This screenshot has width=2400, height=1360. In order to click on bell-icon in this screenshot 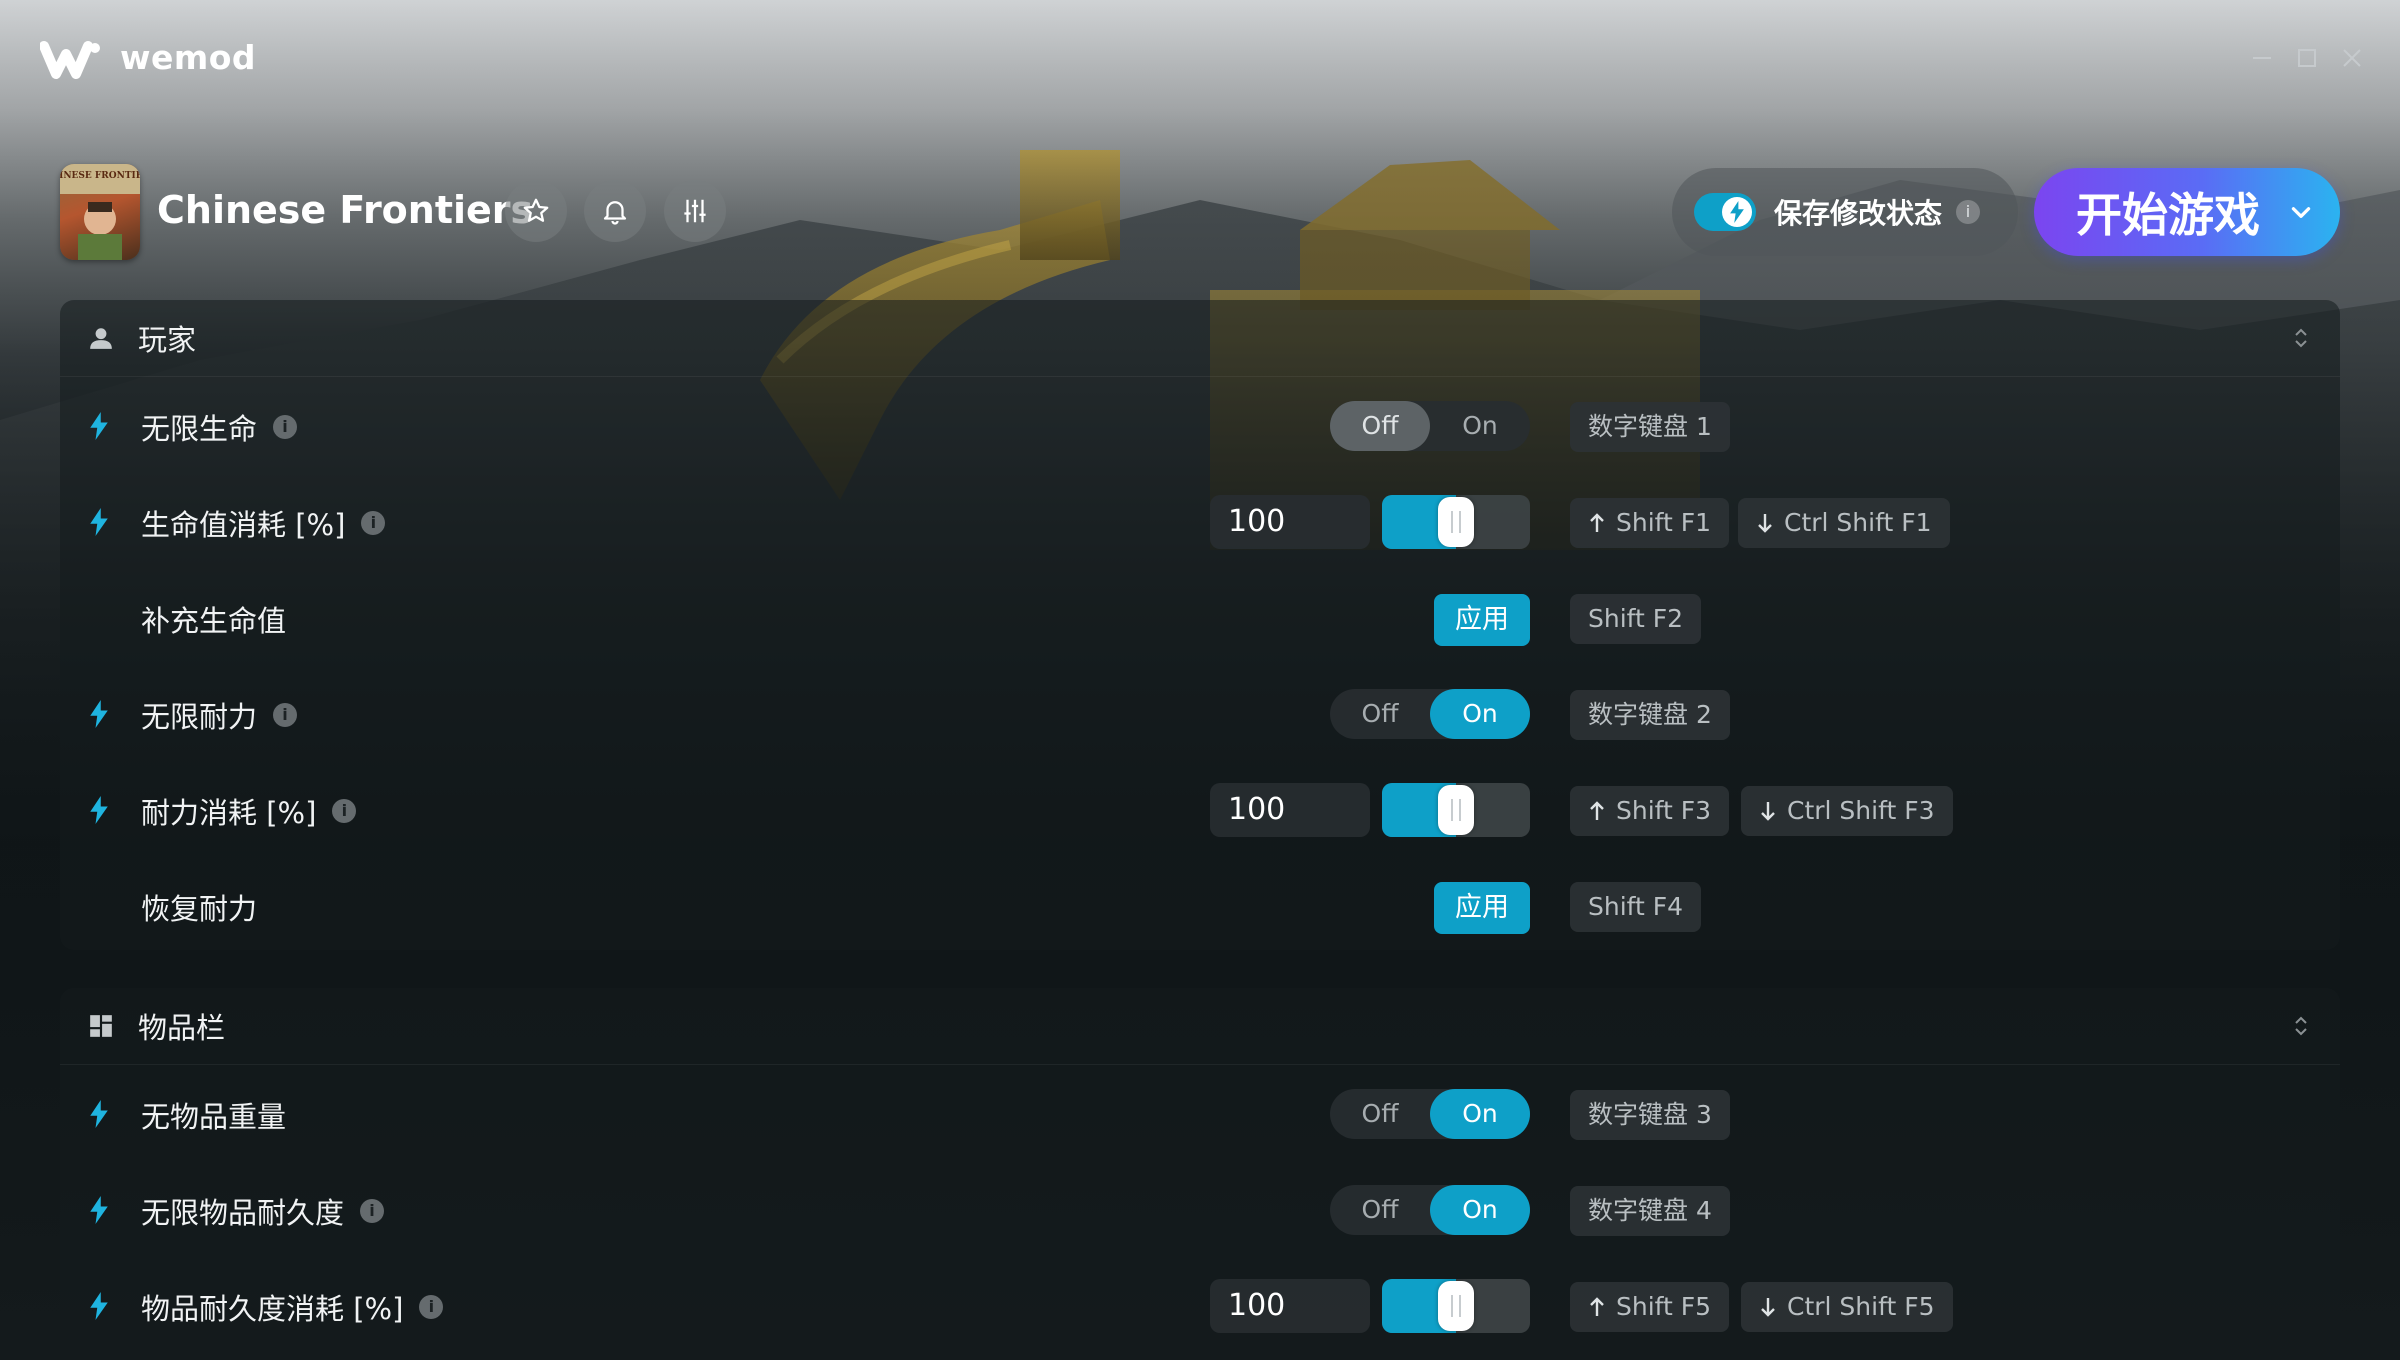, I will do `click(615, 213)`.